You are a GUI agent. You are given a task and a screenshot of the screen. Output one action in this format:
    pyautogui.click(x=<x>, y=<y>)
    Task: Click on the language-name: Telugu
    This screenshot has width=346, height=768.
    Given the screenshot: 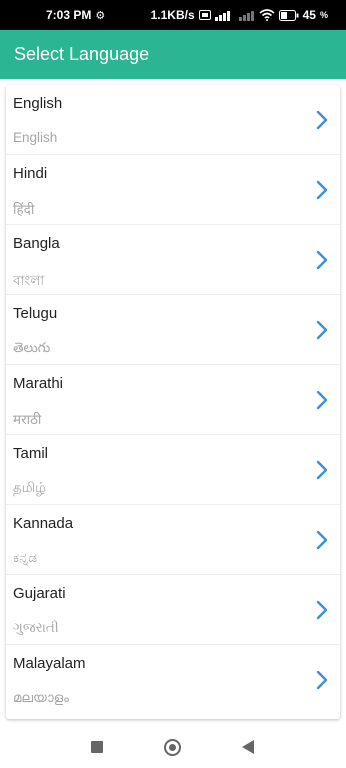 What is the action you would take?
    pyautogui.click(x=35, y=313)
    